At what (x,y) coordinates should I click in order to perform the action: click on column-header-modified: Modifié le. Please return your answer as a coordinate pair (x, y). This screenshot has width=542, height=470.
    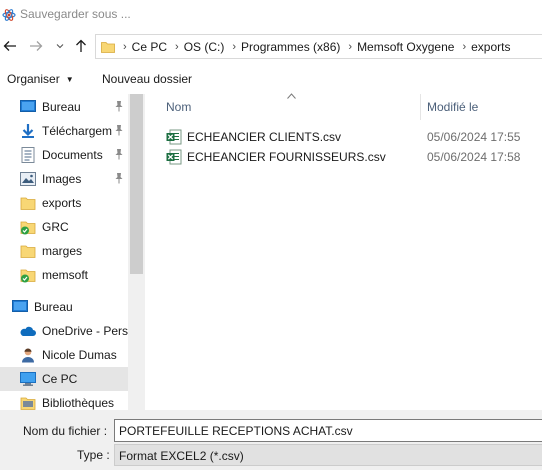
    Looking at the image, I should click on (452, 113).